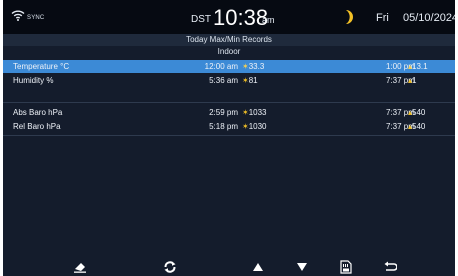 Image resolution: width=458 pixels, height=276 pixels. I want to click on record-row-rel-baro: Rel Baro hPa 5:18 pm ✶1030 7:37 pm ▴540, so click(229, 126).